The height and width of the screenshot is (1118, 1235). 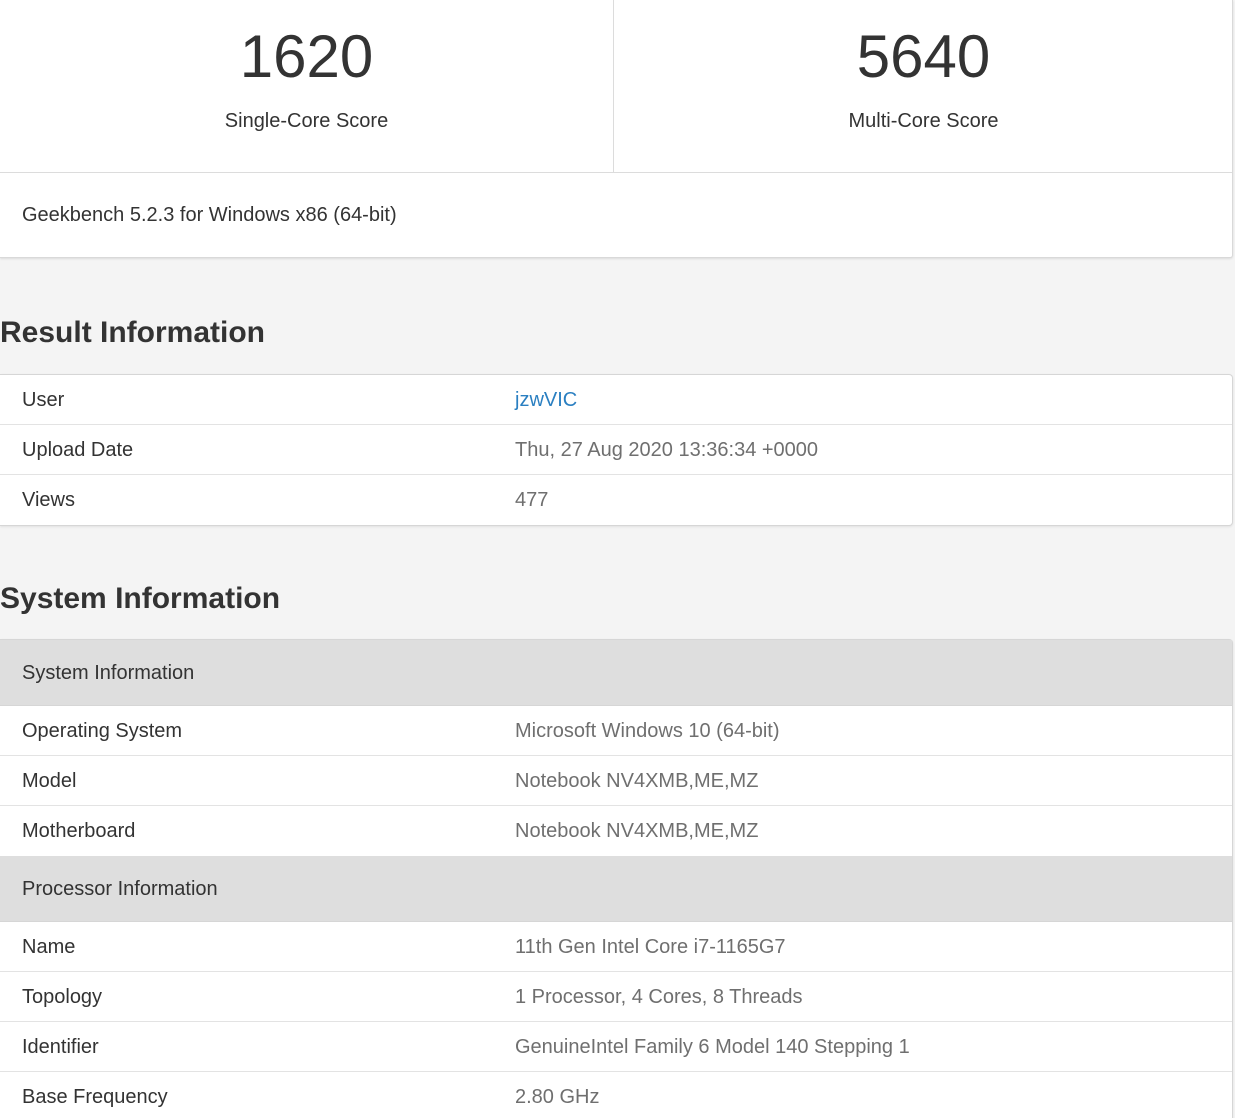 I want to click on table-row: Topology 1 Processor, 4 Cores, 8 Threads, so click(x=616, y=997).